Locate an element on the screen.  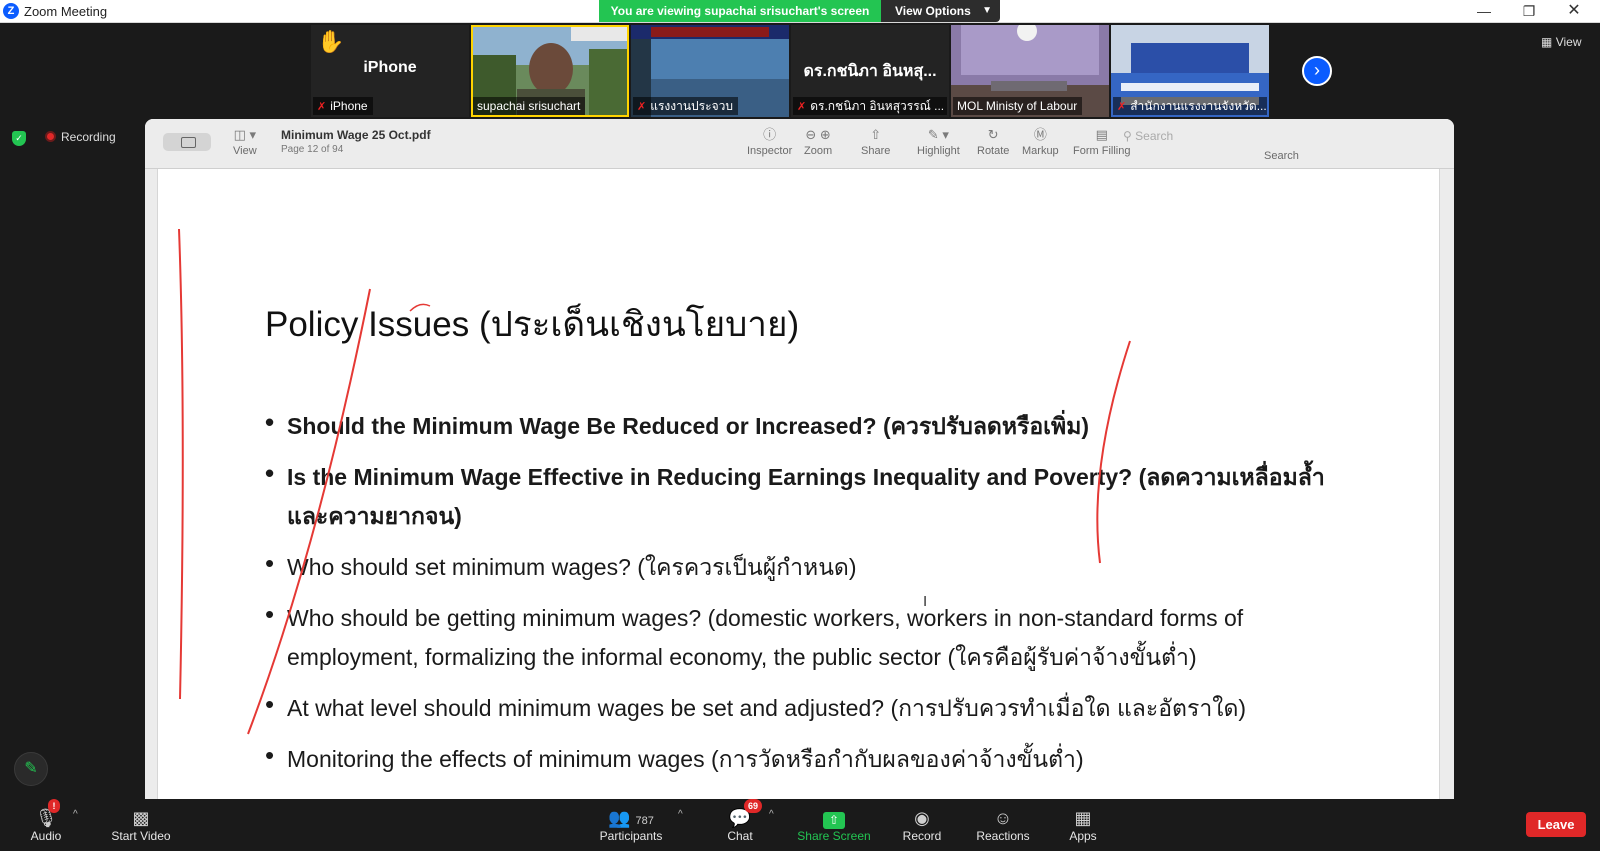
audio-button: 🎙 ! Audio is located at coordinates (46, 821).